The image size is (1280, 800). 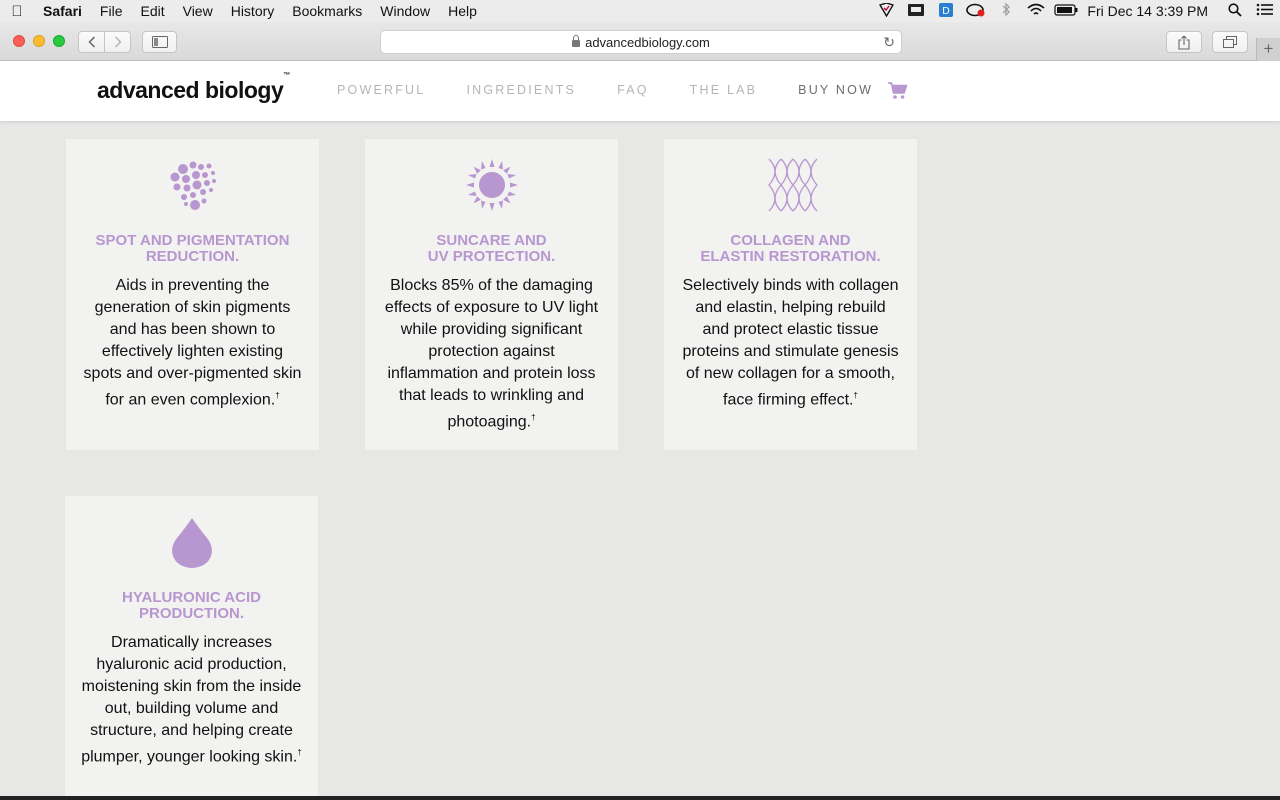 I want to click on browser-toolbar: advancedbiology.com ↻, so click(x=640, y=41).